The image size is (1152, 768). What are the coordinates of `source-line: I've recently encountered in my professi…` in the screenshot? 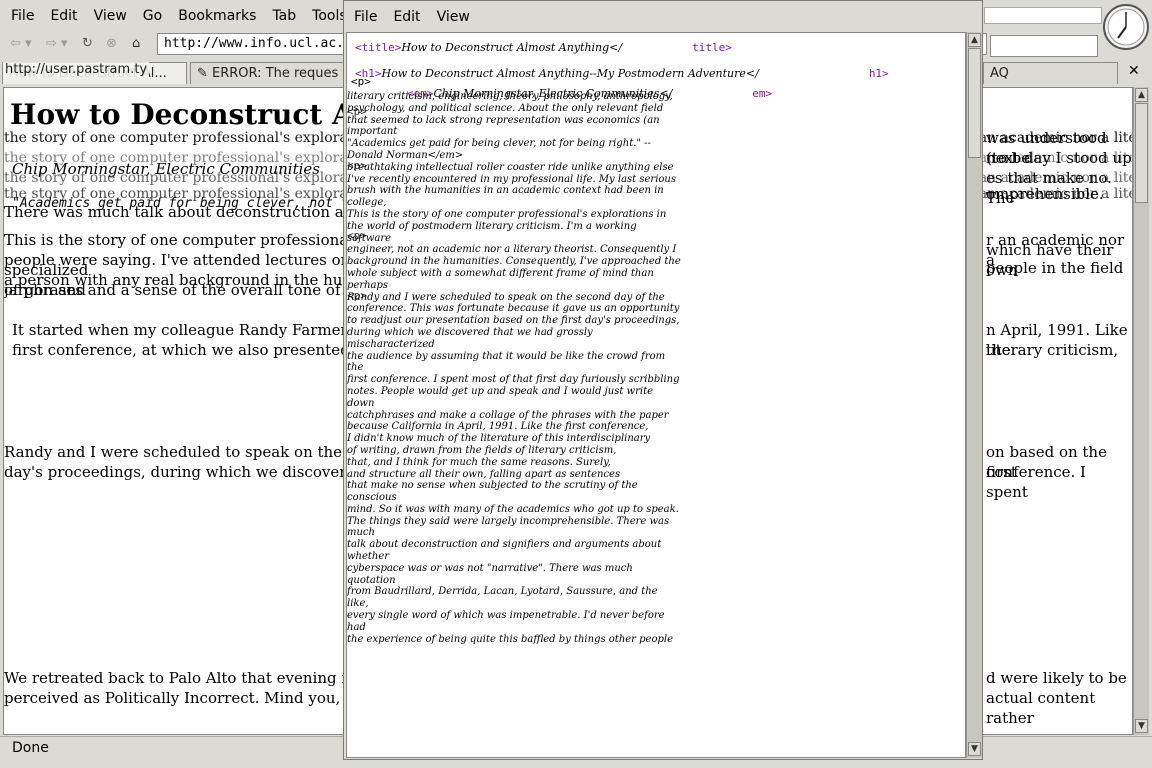 It's located at (511, 179).